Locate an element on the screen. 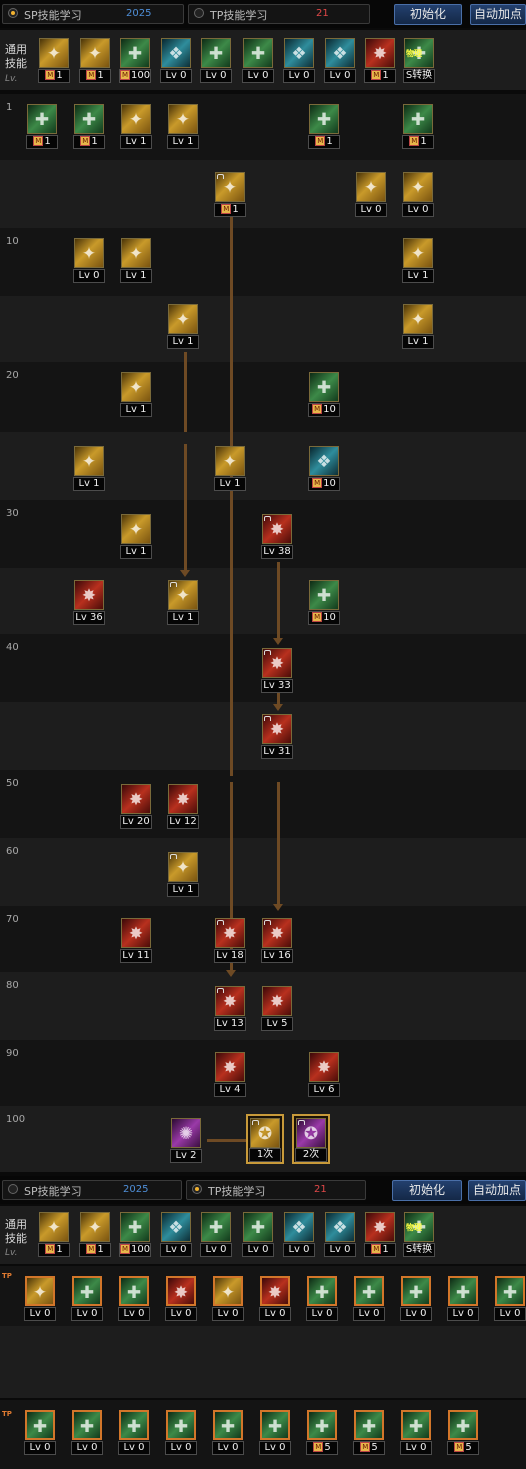  slash-skill-slot: ✚ Lv 0 is located at coordinates (135, 1301).